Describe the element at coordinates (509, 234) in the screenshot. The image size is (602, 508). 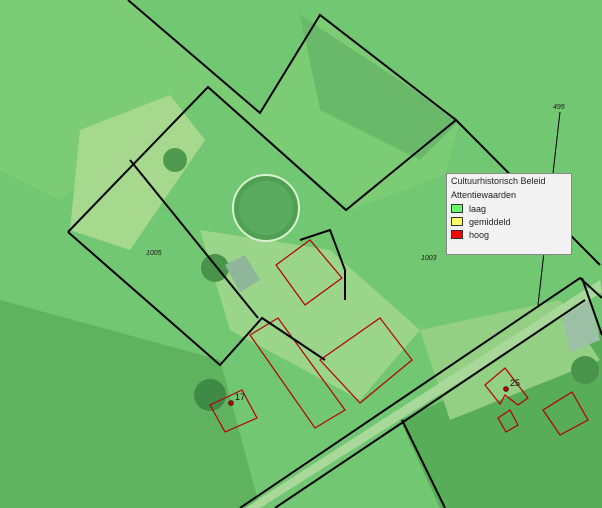
I see `legend-item-hoog: hoog` at that location.